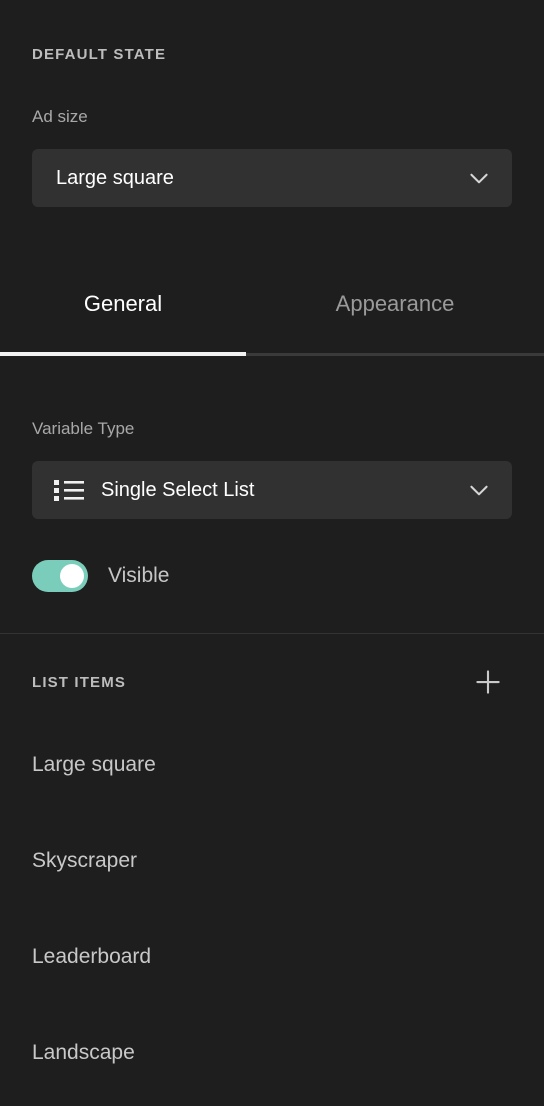 The height and width of the screenshot is (1106, 544). Describe the element at coordinates (72, 576) in the screenshot. I see `toggle-knob` at that location.